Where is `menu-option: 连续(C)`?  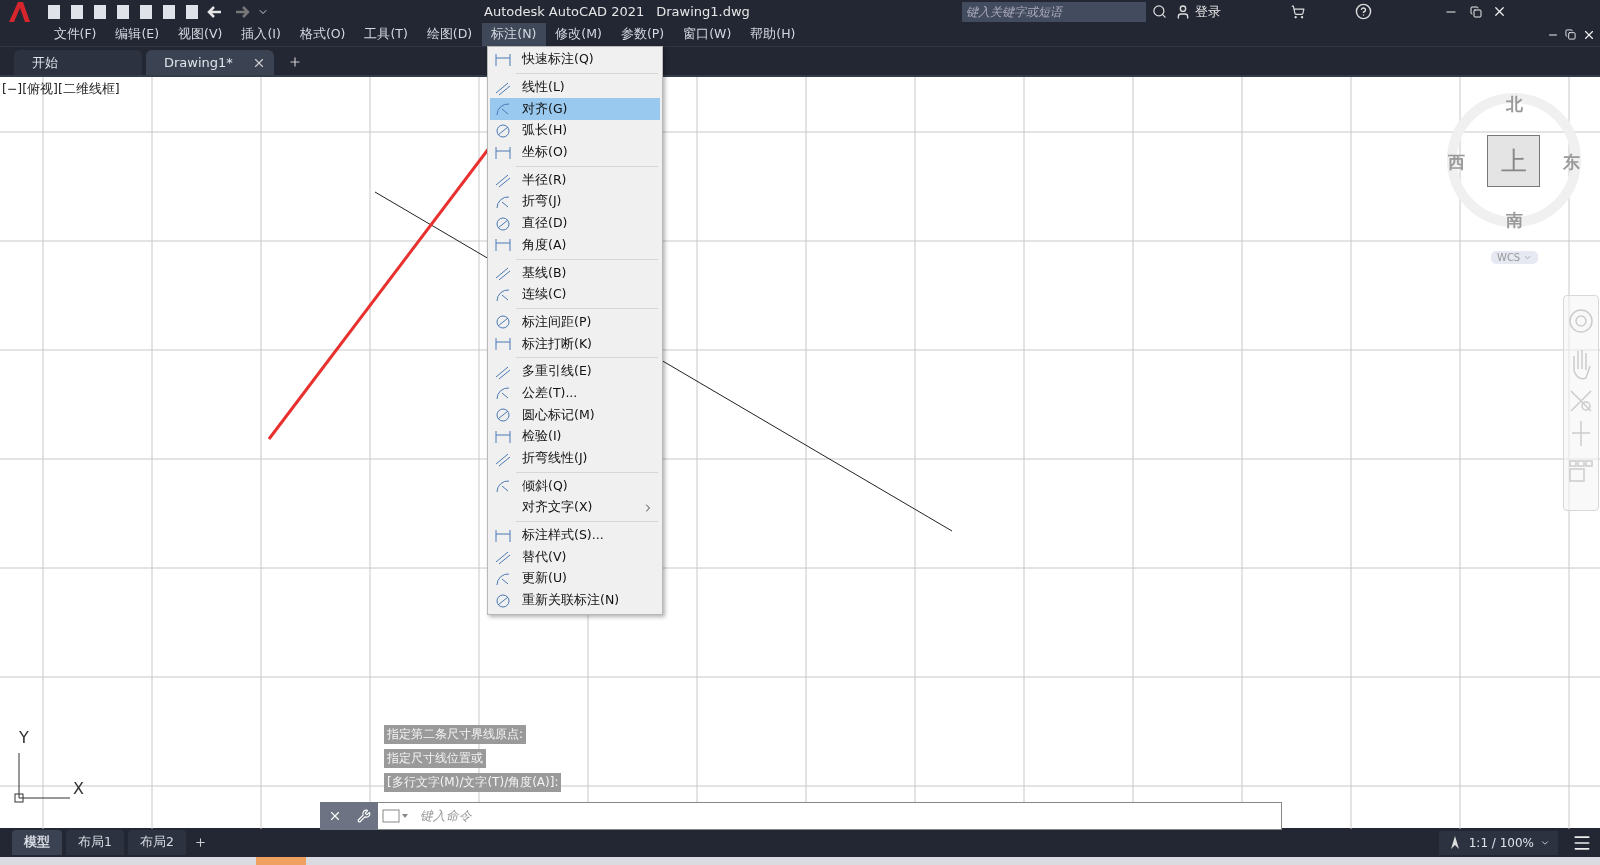 menu-option: 连续(C) is located at coordinates (575, 294).